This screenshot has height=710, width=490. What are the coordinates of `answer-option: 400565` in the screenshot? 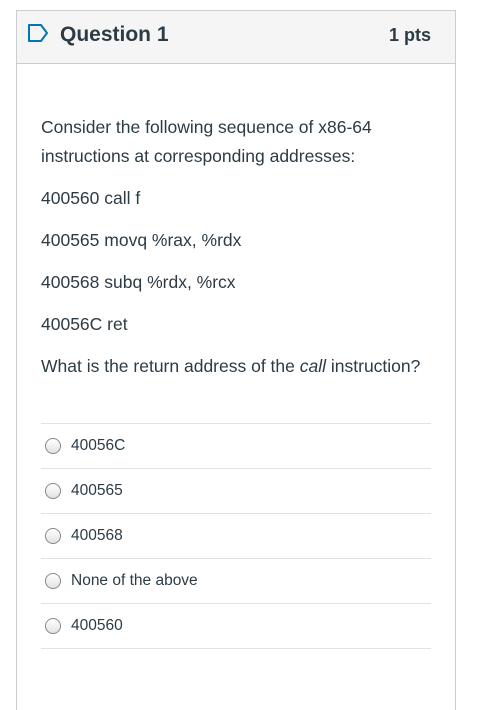 It's located at (236, 491).